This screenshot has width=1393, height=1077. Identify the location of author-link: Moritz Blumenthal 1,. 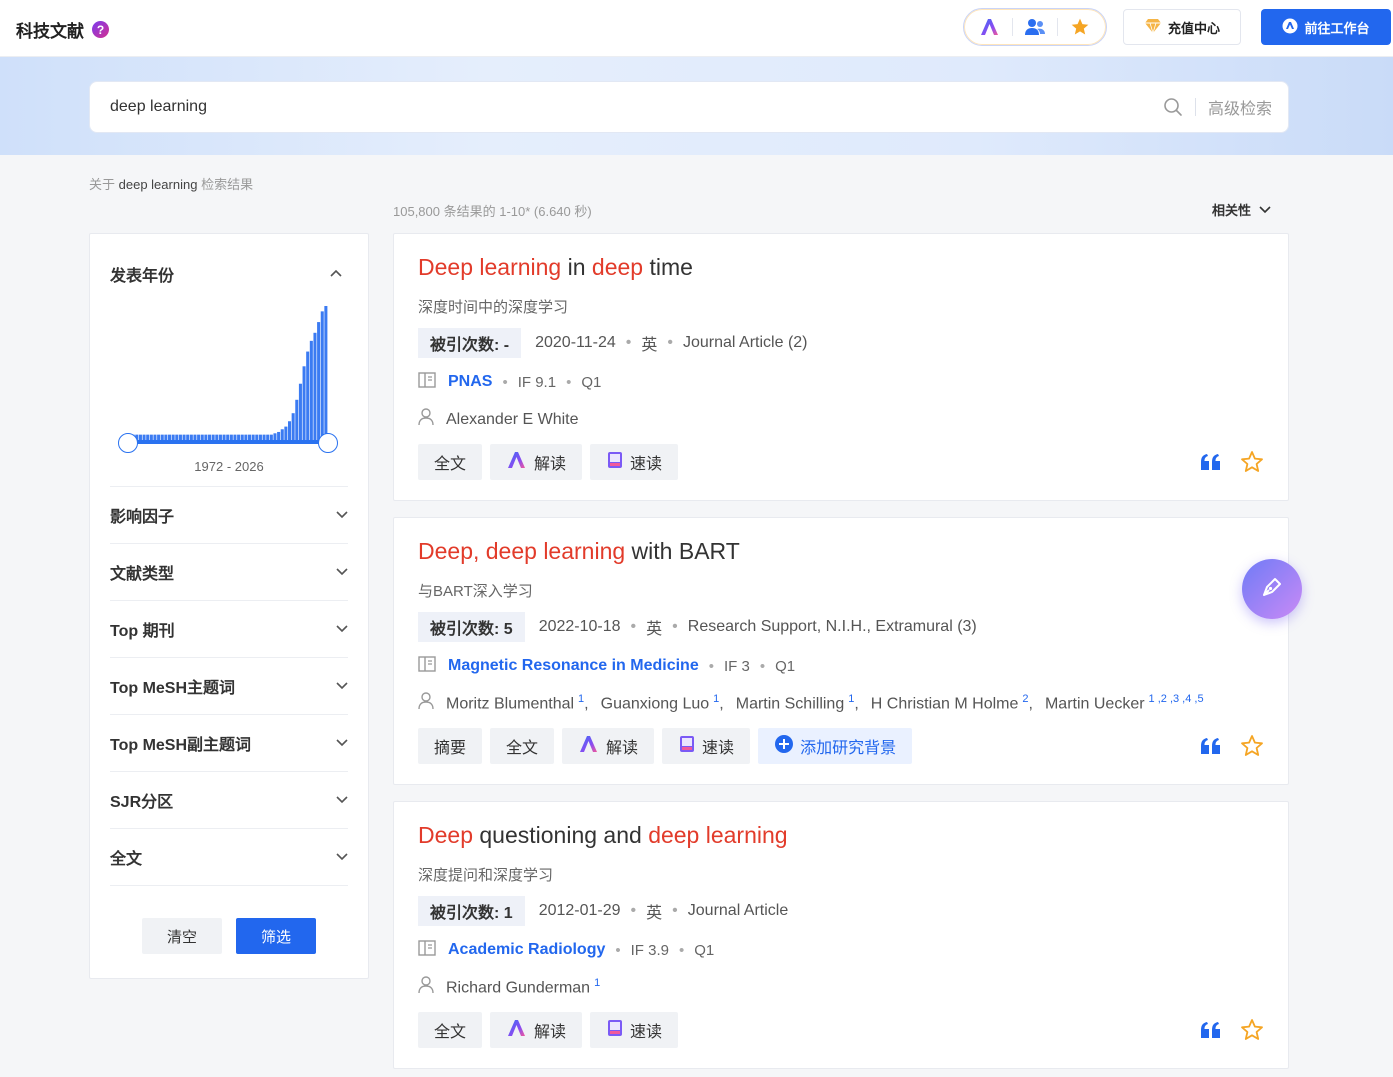
(517, 703).